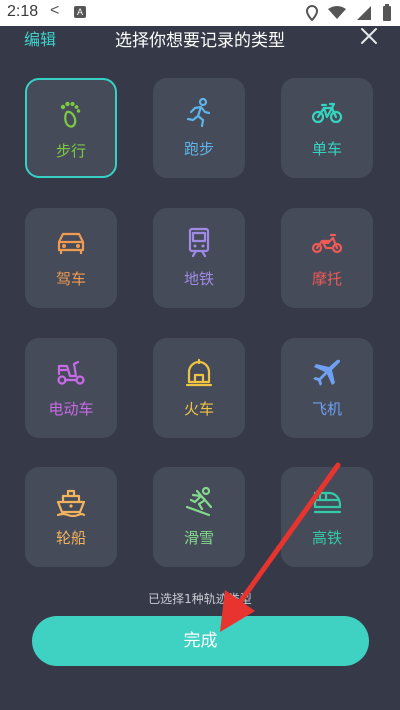 This screenshot has height=710, width=400. I want to click on motorcycle-icon, so click(327, 243).